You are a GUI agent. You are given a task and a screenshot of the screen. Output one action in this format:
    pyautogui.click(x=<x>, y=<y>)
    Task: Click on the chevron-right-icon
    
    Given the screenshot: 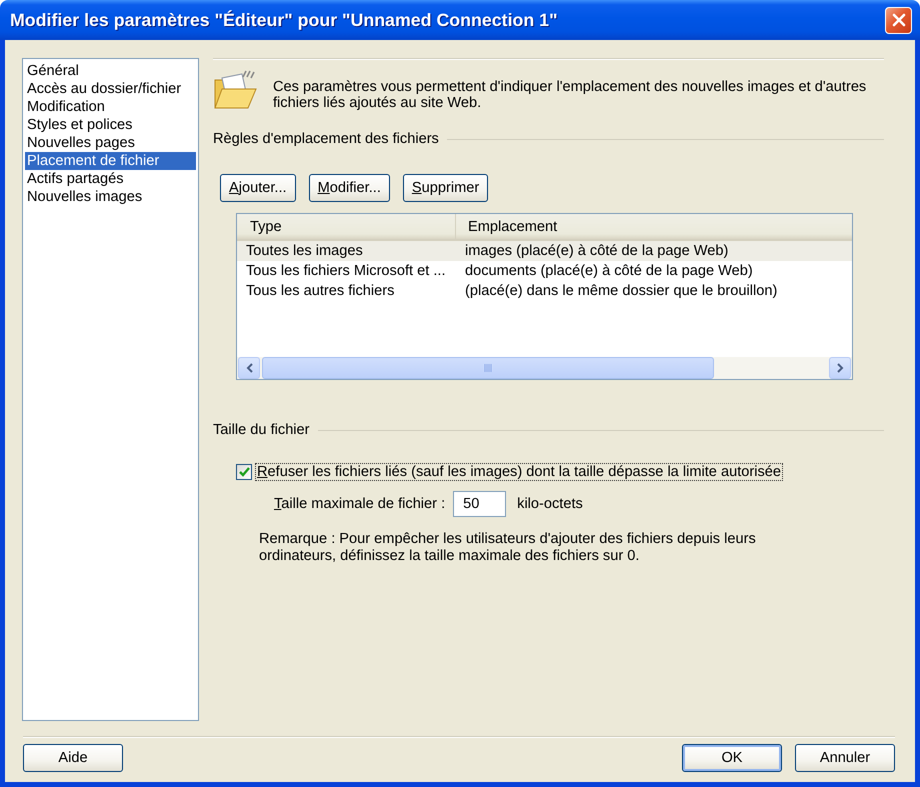 What is the action you would take?
    pyautogui.click(x=840, y=368)
    